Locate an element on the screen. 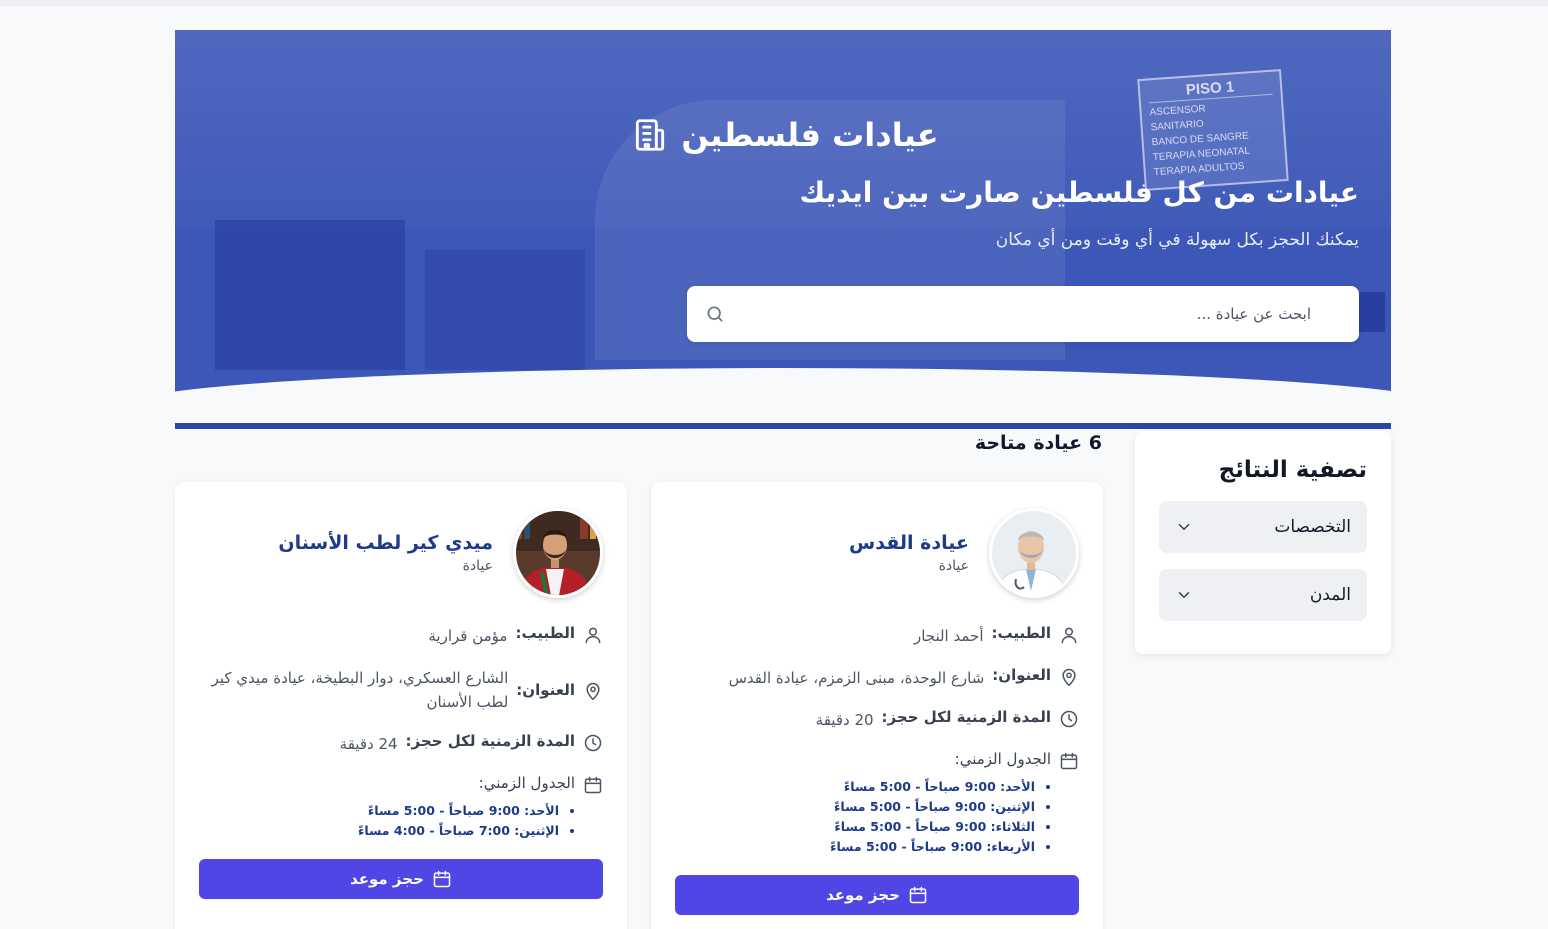 This screenshot has height=929, width=1548. schedule-item: الأربعاء: 9:00 صباحاً - 5:00 مساءً is located at coordinates (855, 847).